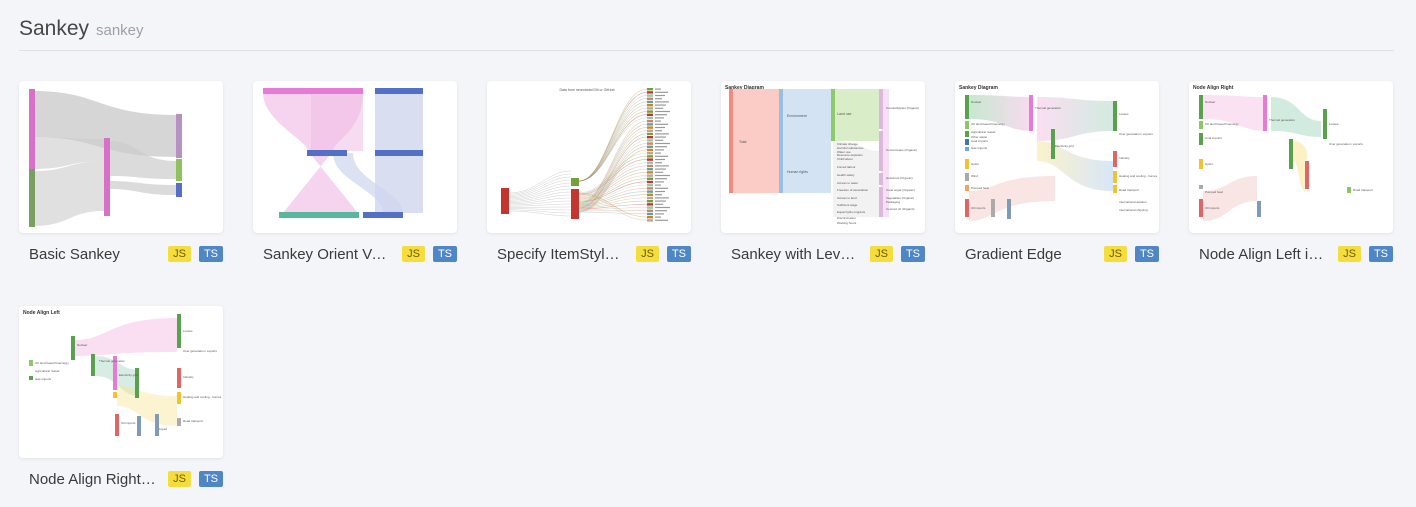 The image size is (1416, 507). I want to click on svg-text: Discrimination, so click(846, 218).